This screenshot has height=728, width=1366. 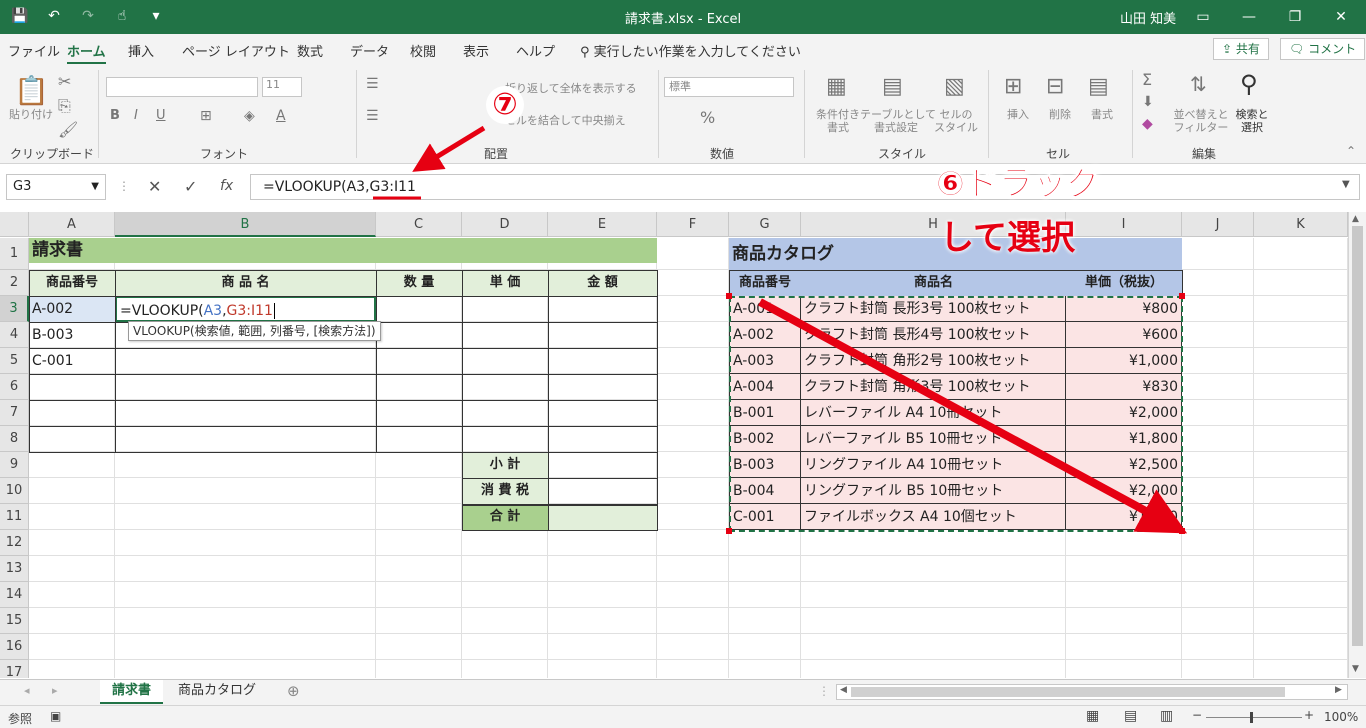 I want to click on catalog-header-name: 商品名, so click(x=933, y=283).